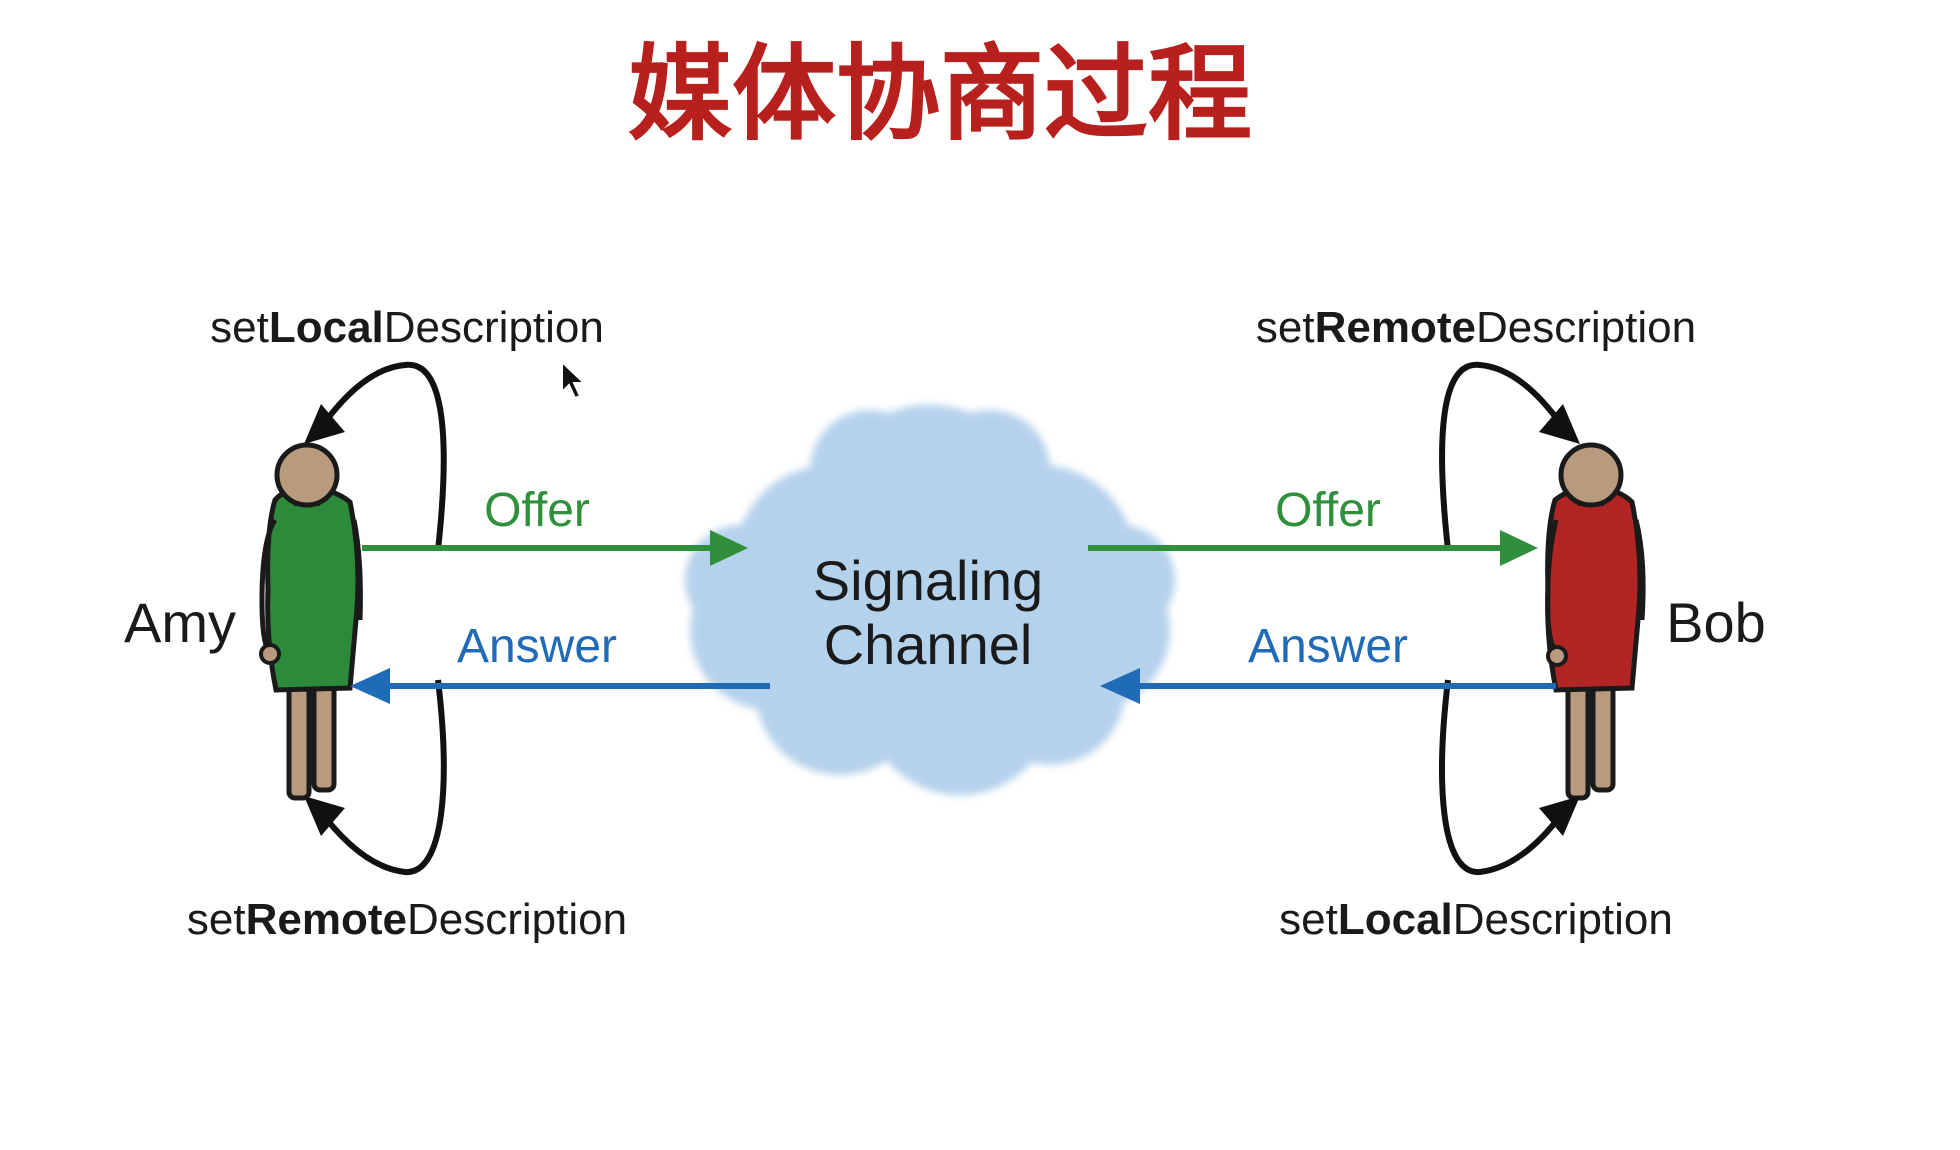 The height and width of the screenshot is (1150, 1960). Describe the element at coordinates (1285, 327) in the screenshot. I see `bob-top-prefix: set` at that location.